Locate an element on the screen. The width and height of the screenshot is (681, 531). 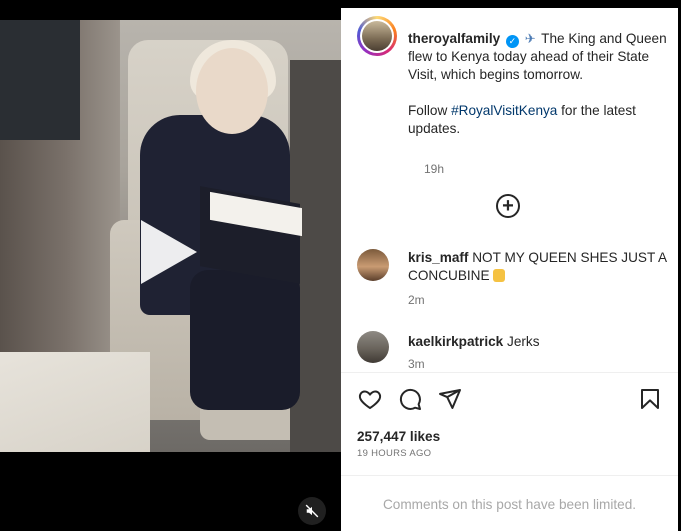
raised-fist-emoji-icon is located at coordinates (499, 275).